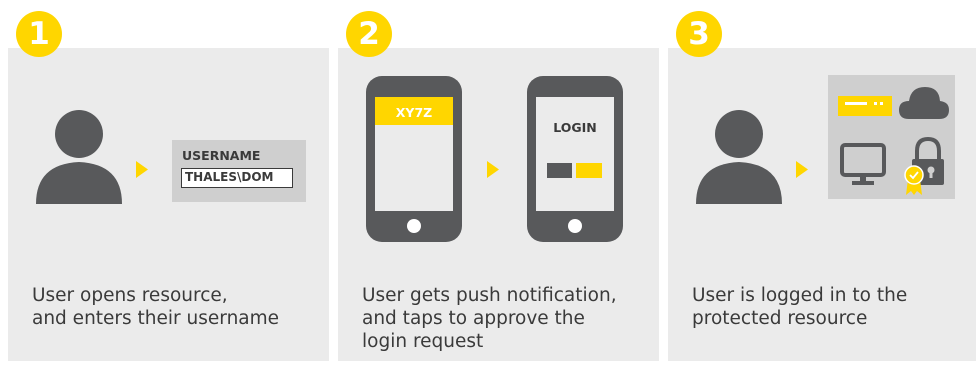  I want to click on login-label: LOGIN, so click(575, 127).